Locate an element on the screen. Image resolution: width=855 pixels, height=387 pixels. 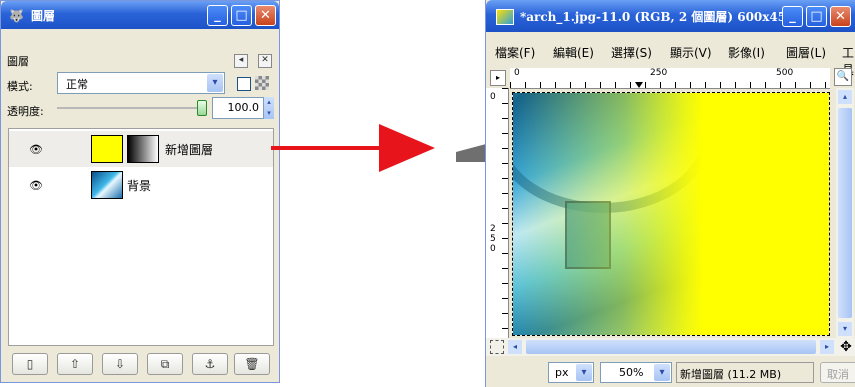
ruler-h-label: 250 is located at coordinates (659, 73).